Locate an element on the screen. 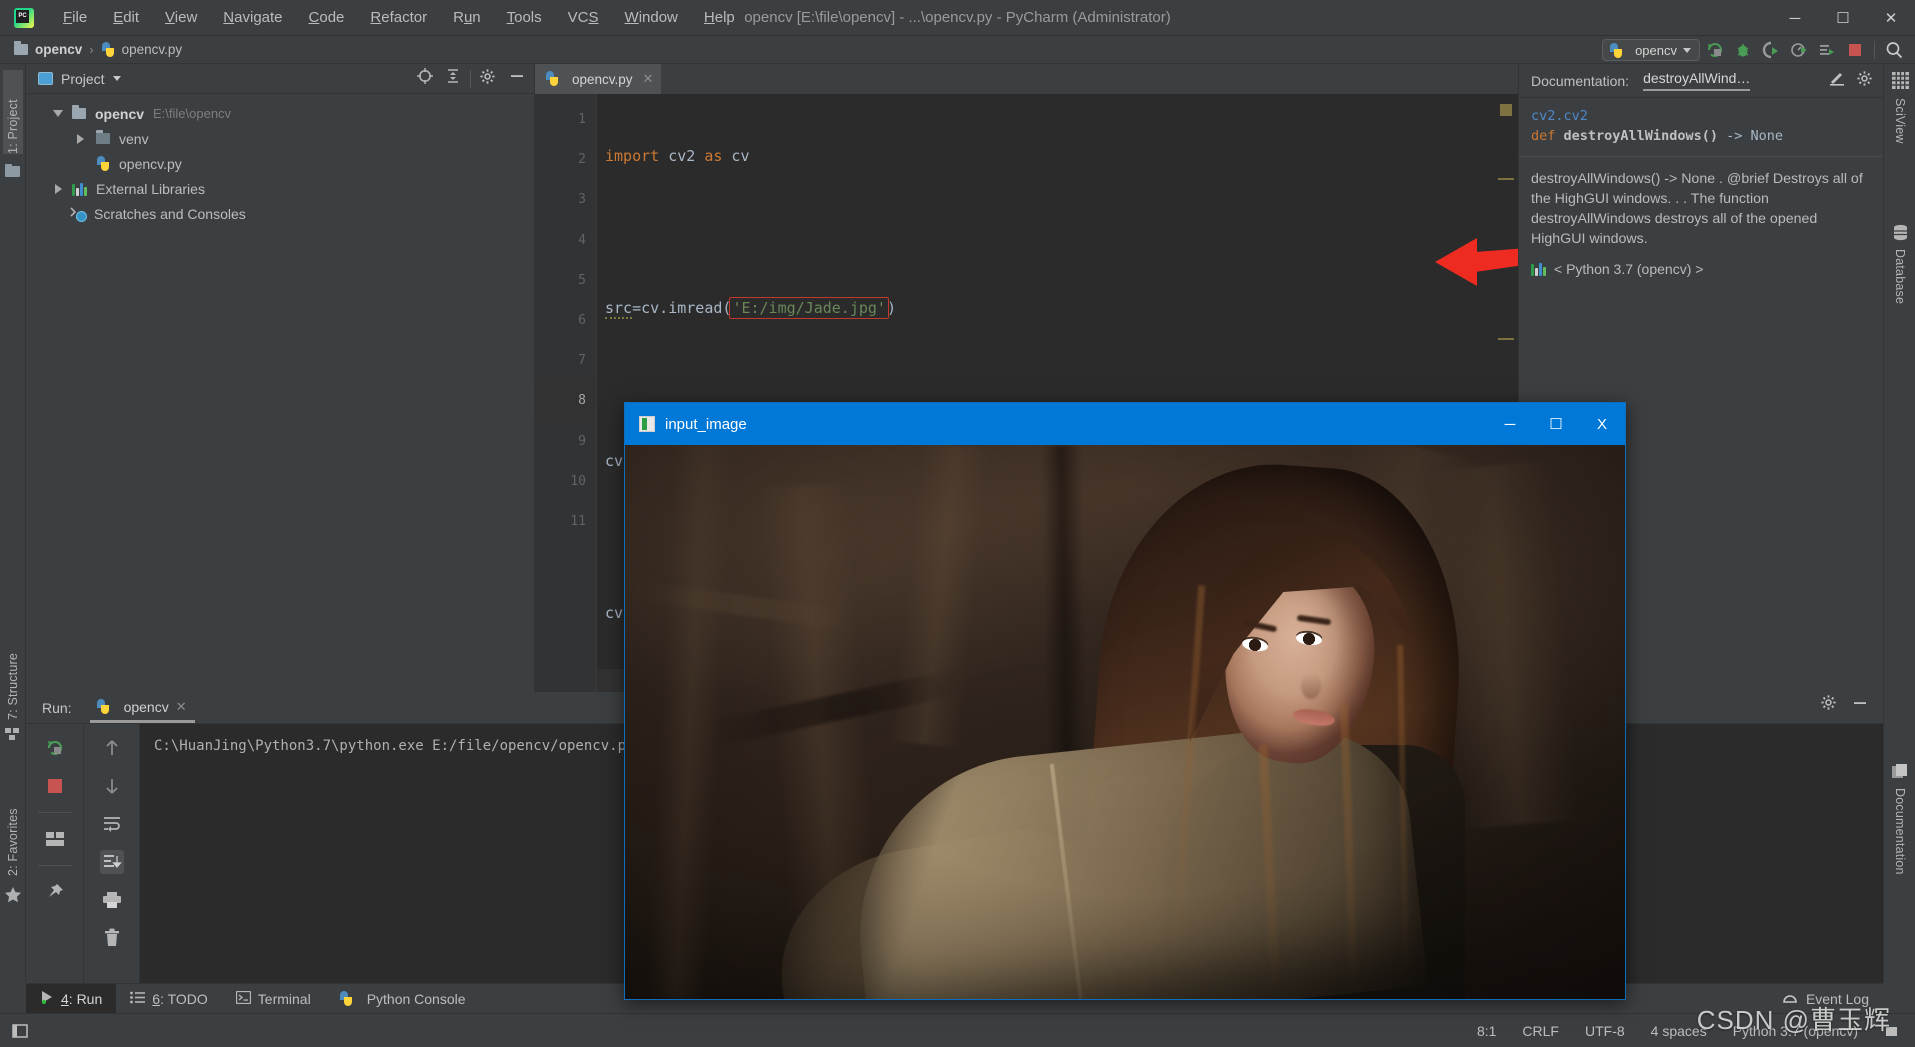 This screenshot has height=1047, width=1915. edit-source-icon is located at coordinates (1837, 80).